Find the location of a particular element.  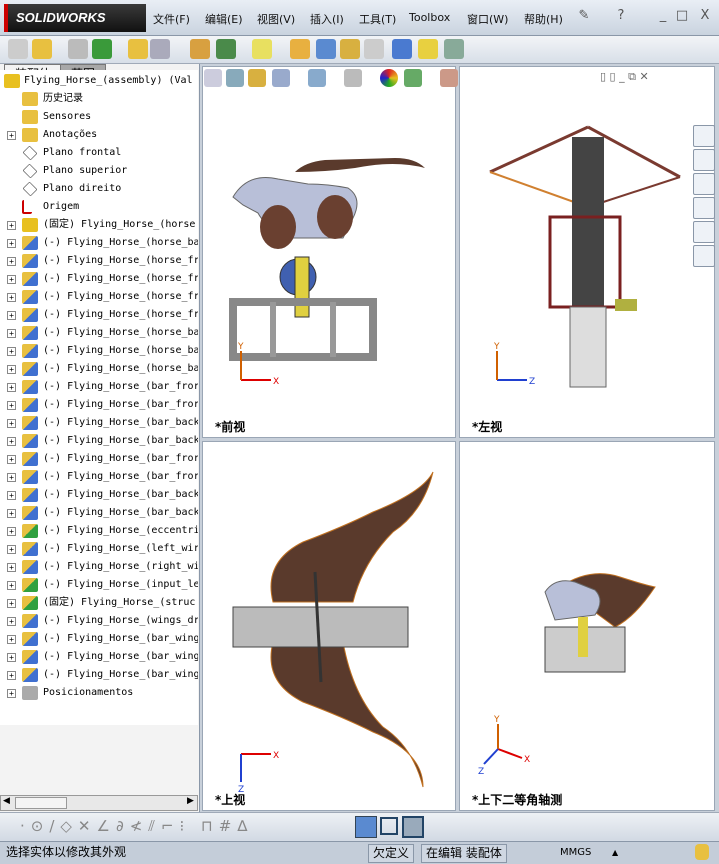

tree-item: + (-) Flying_Horse_(right_wi is located at coordinates (99, 567).